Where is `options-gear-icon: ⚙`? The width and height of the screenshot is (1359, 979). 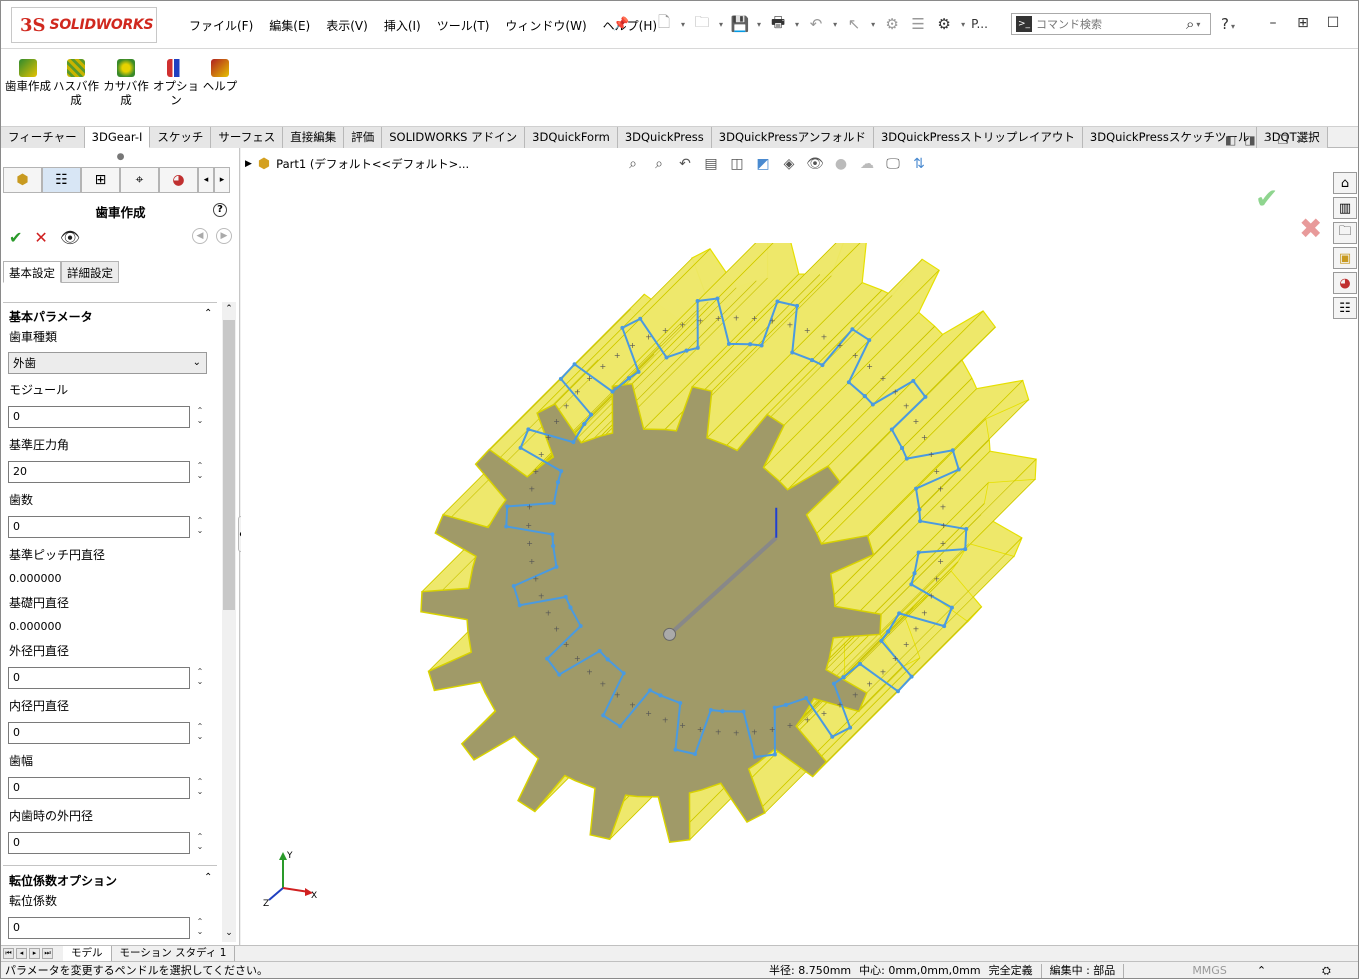 options-gear-icon: ⚙ is located at coordinates (944, 24).